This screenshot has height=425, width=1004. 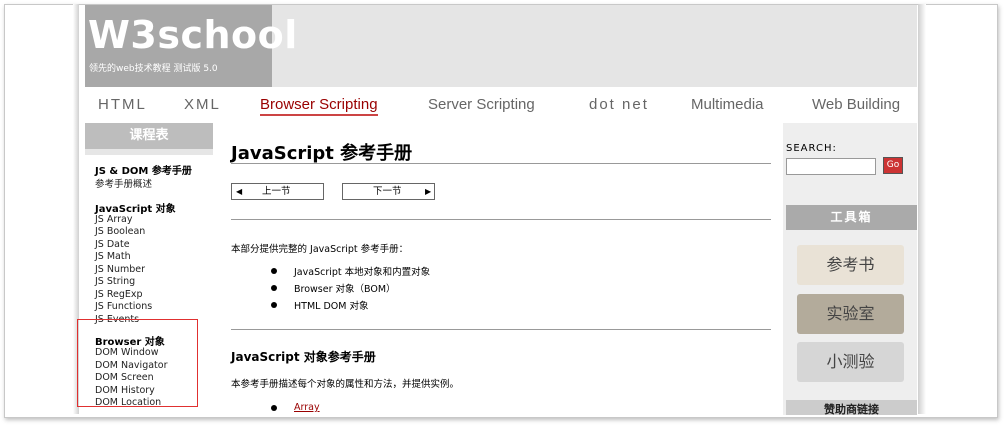 I want to click on logo-title: W3school, so click(x=193, y=35).